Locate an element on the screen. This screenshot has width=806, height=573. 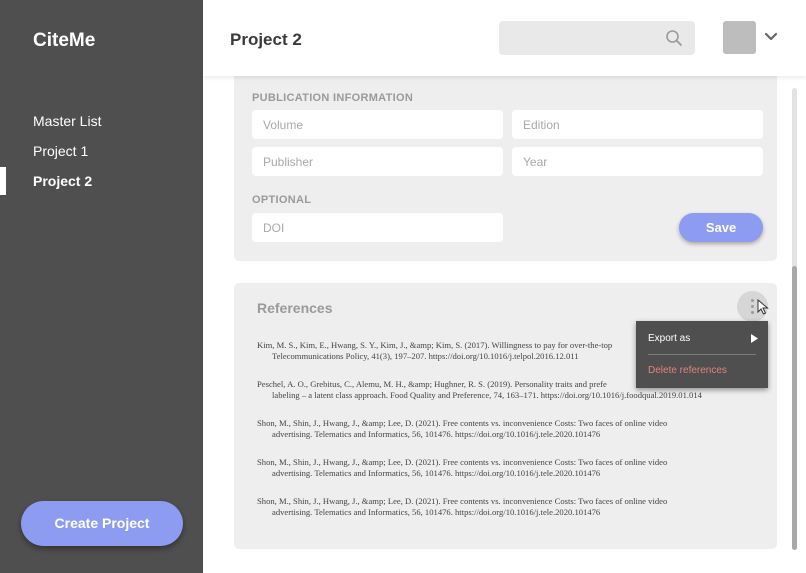
page-title: Project 2 is located at coordinates (266, 39).